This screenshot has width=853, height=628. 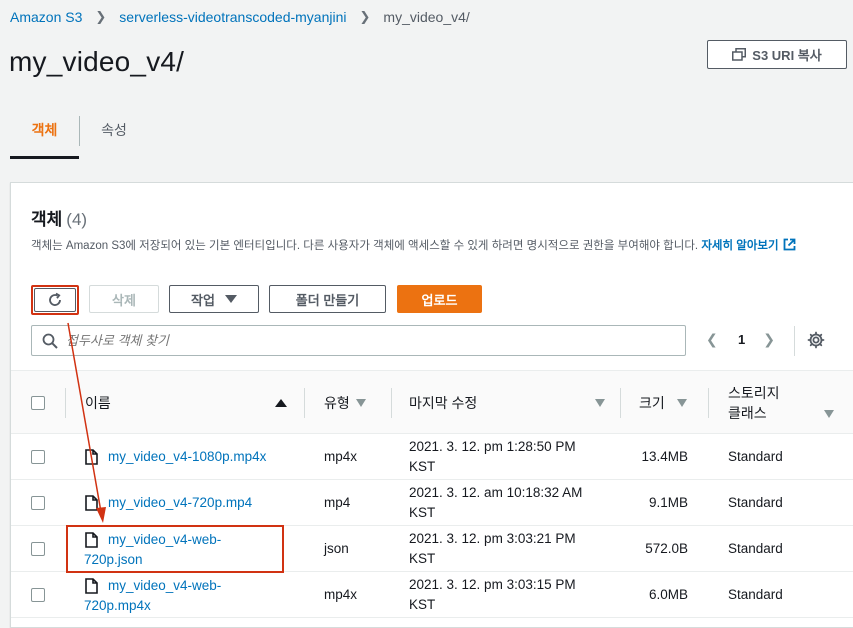 What do you see at coordinates (816, 342) in the screenshot?
I see `gear-icon` at bounding box center [816, 342].